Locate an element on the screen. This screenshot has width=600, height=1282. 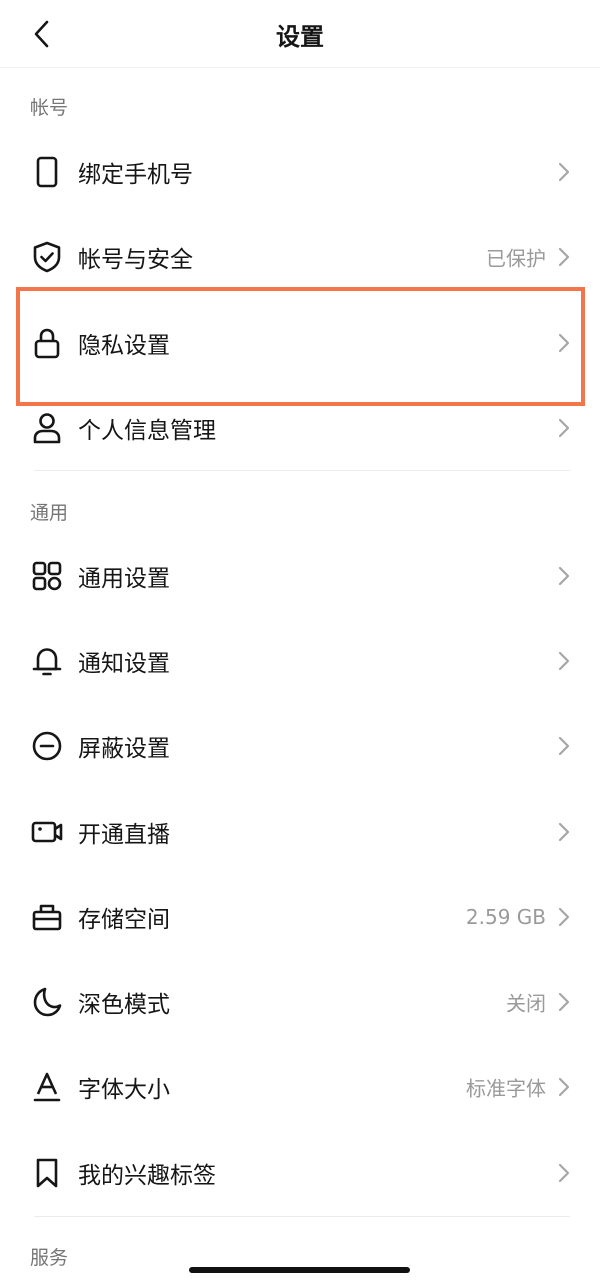
settings-item-label: 通知设置 is located at coordinates (124, 664).